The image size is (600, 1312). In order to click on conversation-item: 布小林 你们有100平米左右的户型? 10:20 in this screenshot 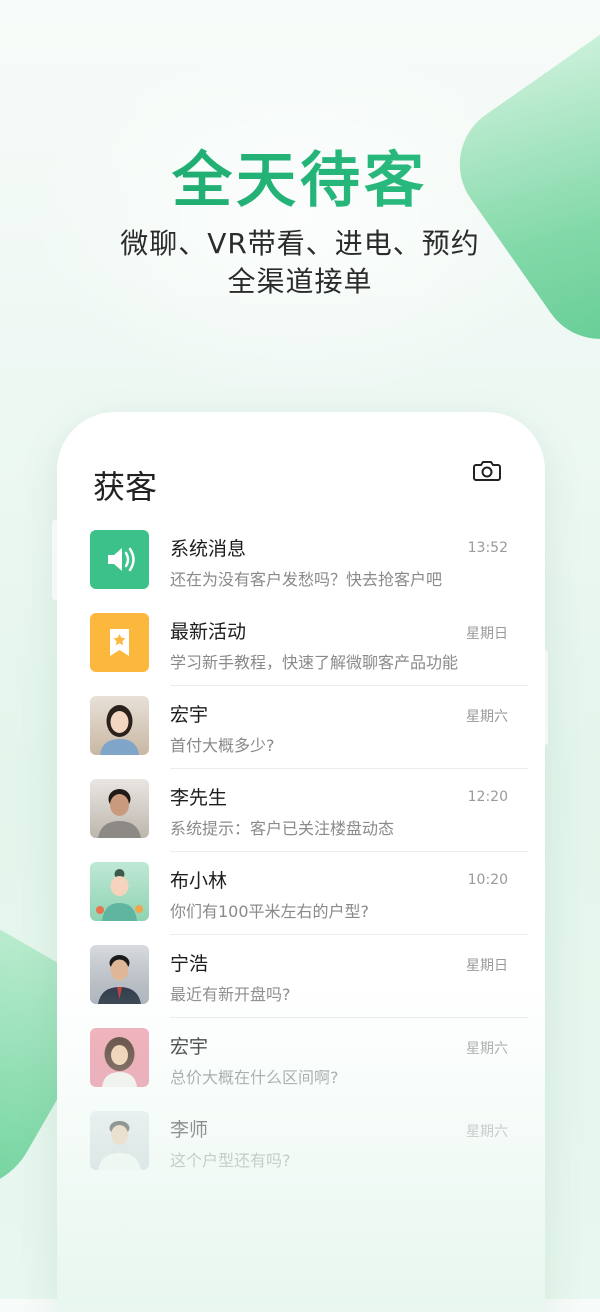, I will do `click(309, 893)`.